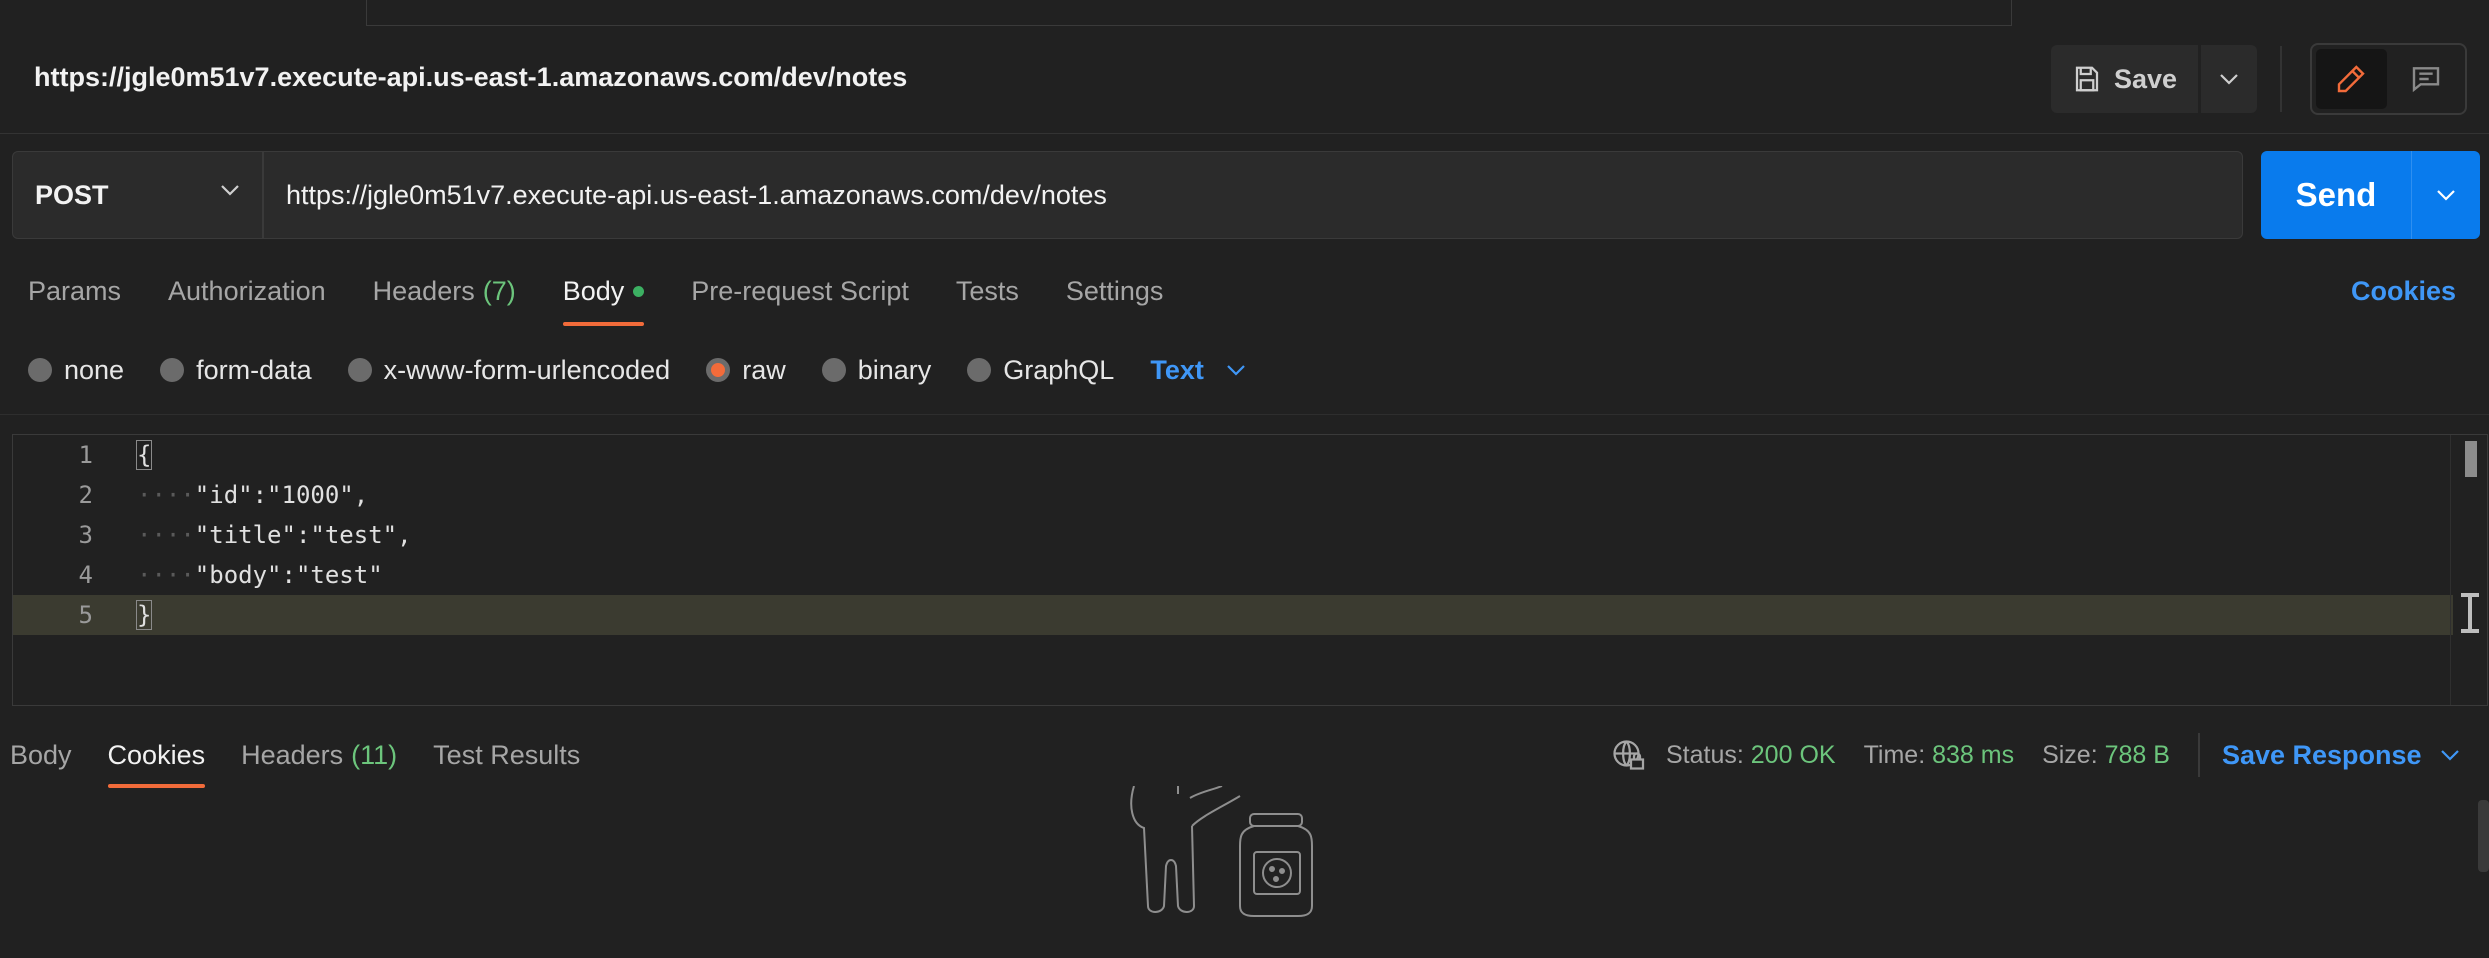 This screenshot has height=958, width=2489. I want to click on response-tab-body: Body, so click(41, 755).